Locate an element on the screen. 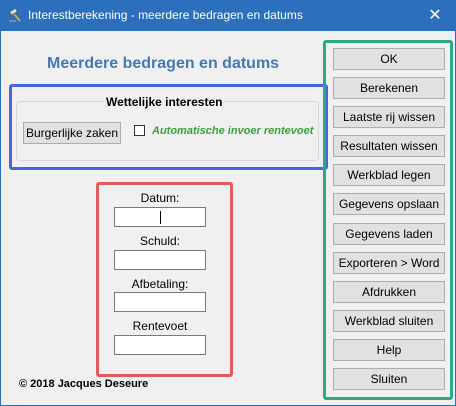 This screenshot has width=456, height=406. close-icon: ✕ is located at coordinates (435, 15).